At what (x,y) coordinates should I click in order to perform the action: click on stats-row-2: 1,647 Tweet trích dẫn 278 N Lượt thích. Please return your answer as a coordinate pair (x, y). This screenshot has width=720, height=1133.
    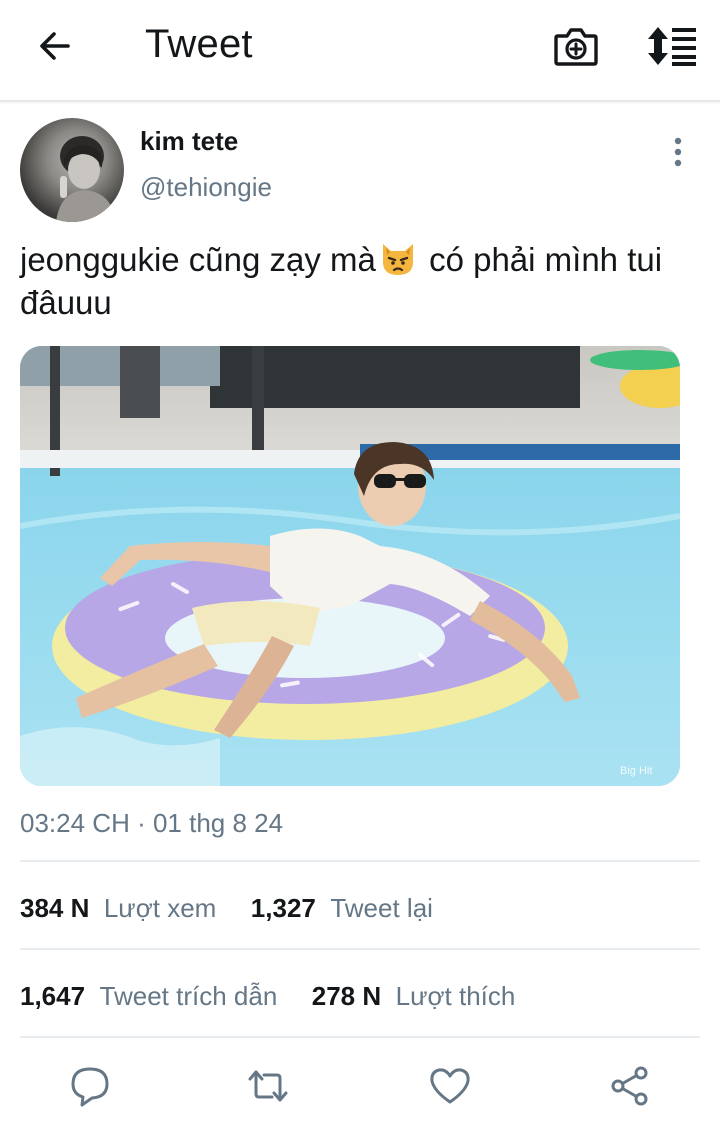
    Looking at the image, I should click on (267, 996).